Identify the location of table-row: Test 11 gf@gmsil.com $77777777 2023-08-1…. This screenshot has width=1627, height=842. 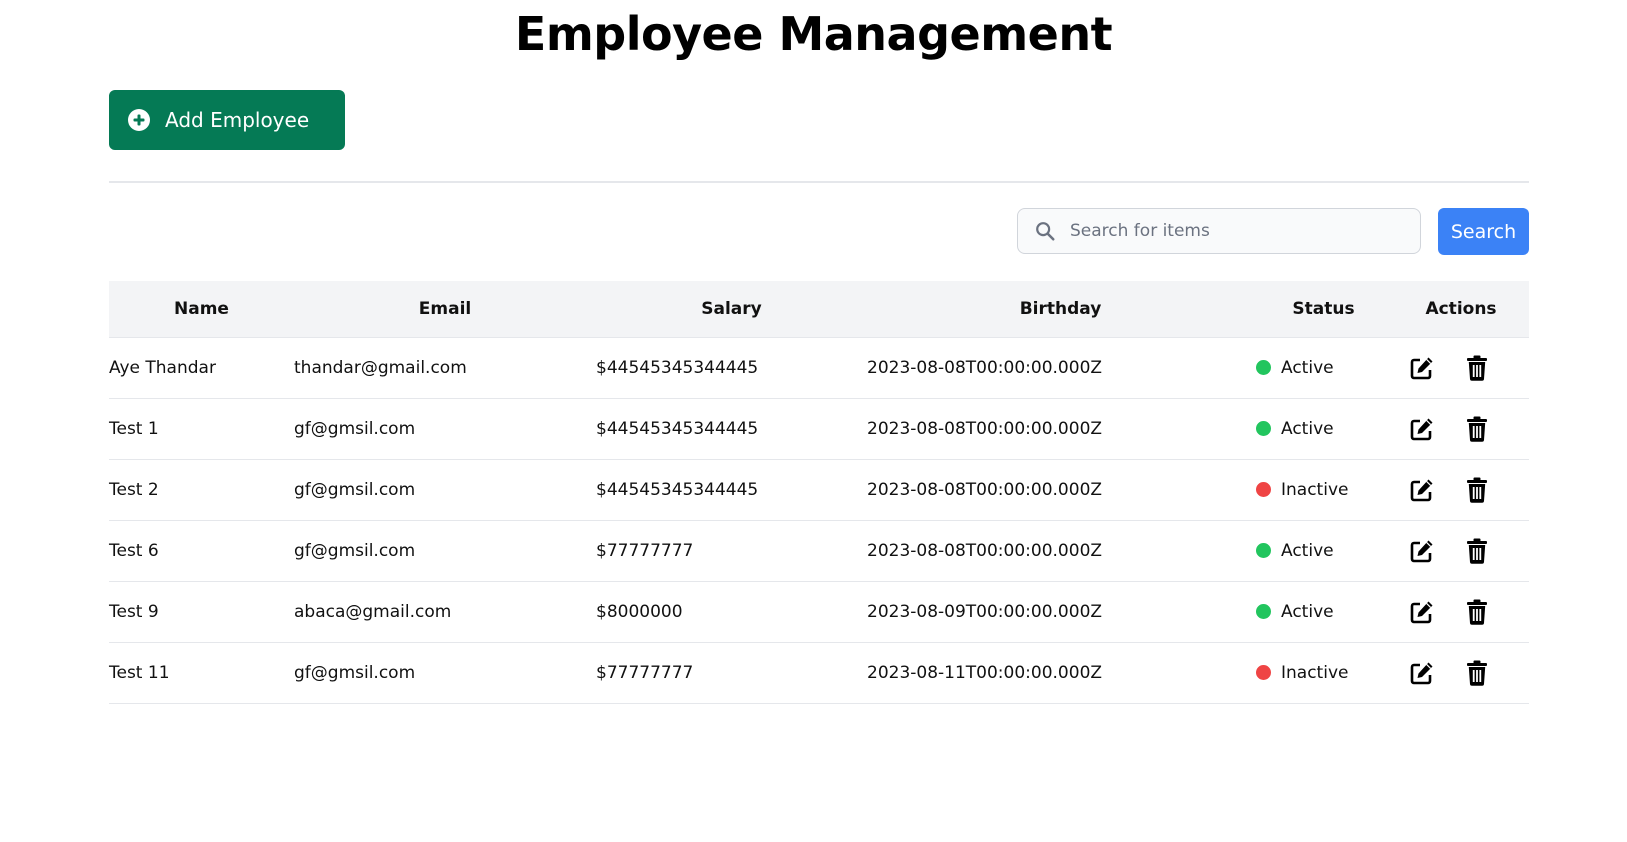
(819, 672).